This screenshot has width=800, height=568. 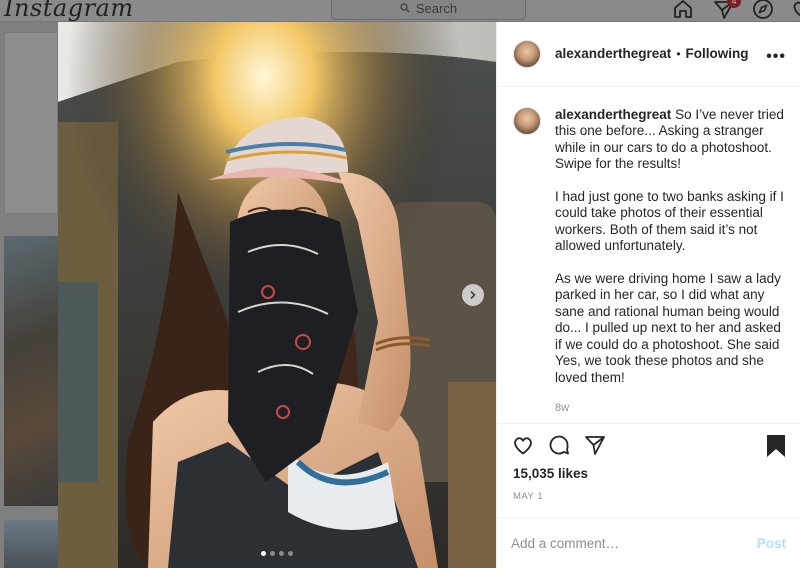 What do you see at coordinates (613, 53) in the screenshot?
I see `author-username: alexanderthegreat` at bounding box center [613, 53].